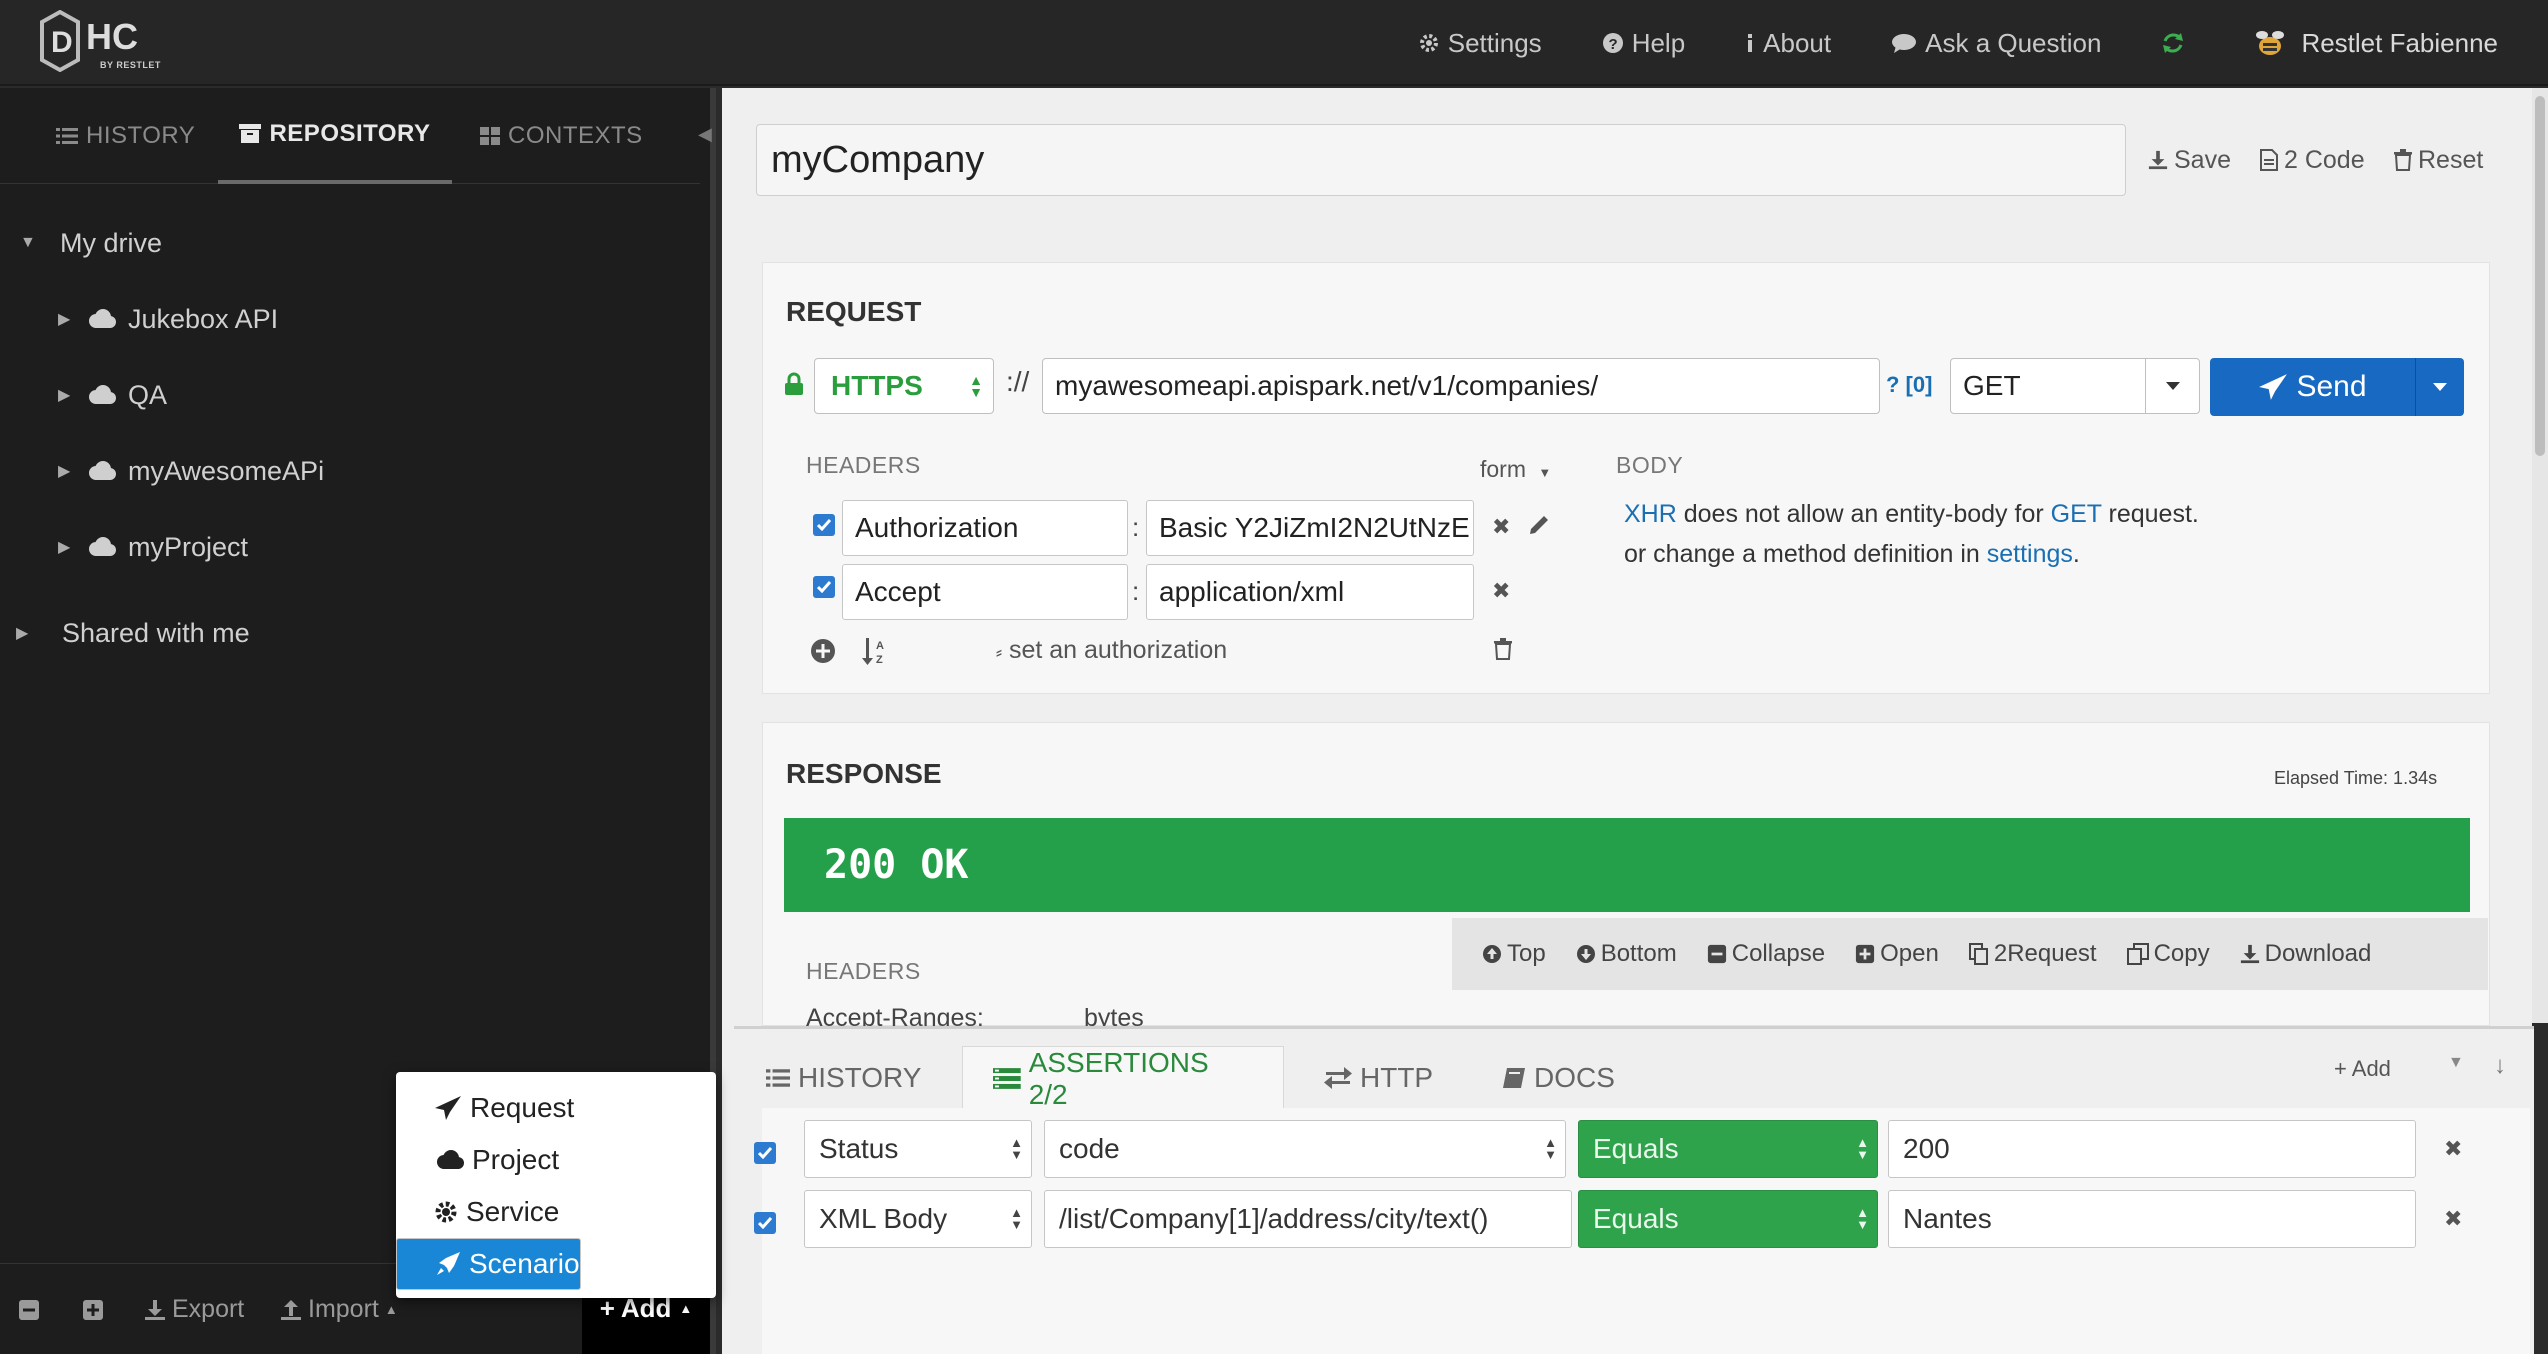 The image size is (2548, 1354). Describe the element at coordinates (2331, 386) in the screenshot. I see `send-label: Send` at that location.